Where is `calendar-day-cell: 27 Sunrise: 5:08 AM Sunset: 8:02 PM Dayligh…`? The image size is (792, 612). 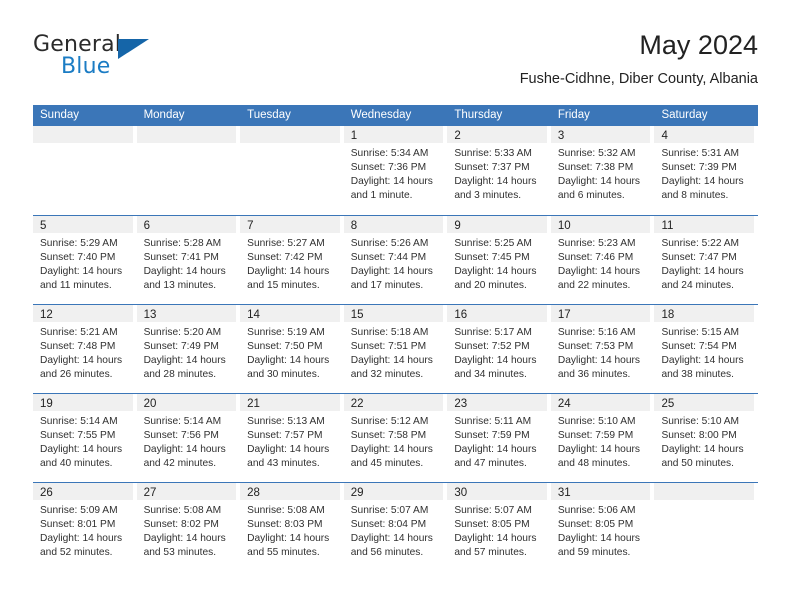 calendar-day-cell: 27 Sunrise: 5:08 AM Sunset: 8:02 PM Dayligh… is located at coordinates (188, 527).